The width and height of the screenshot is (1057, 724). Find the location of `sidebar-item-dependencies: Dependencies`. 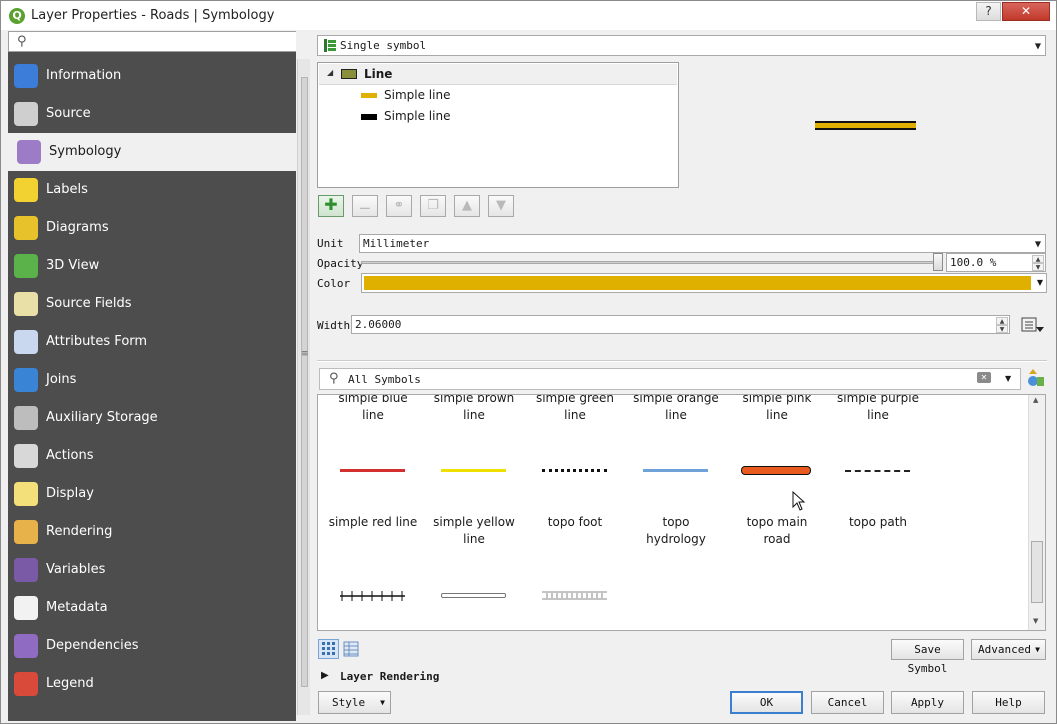

sidebar-item-dependencies: Dependencies is located at coordinates (152, 646).